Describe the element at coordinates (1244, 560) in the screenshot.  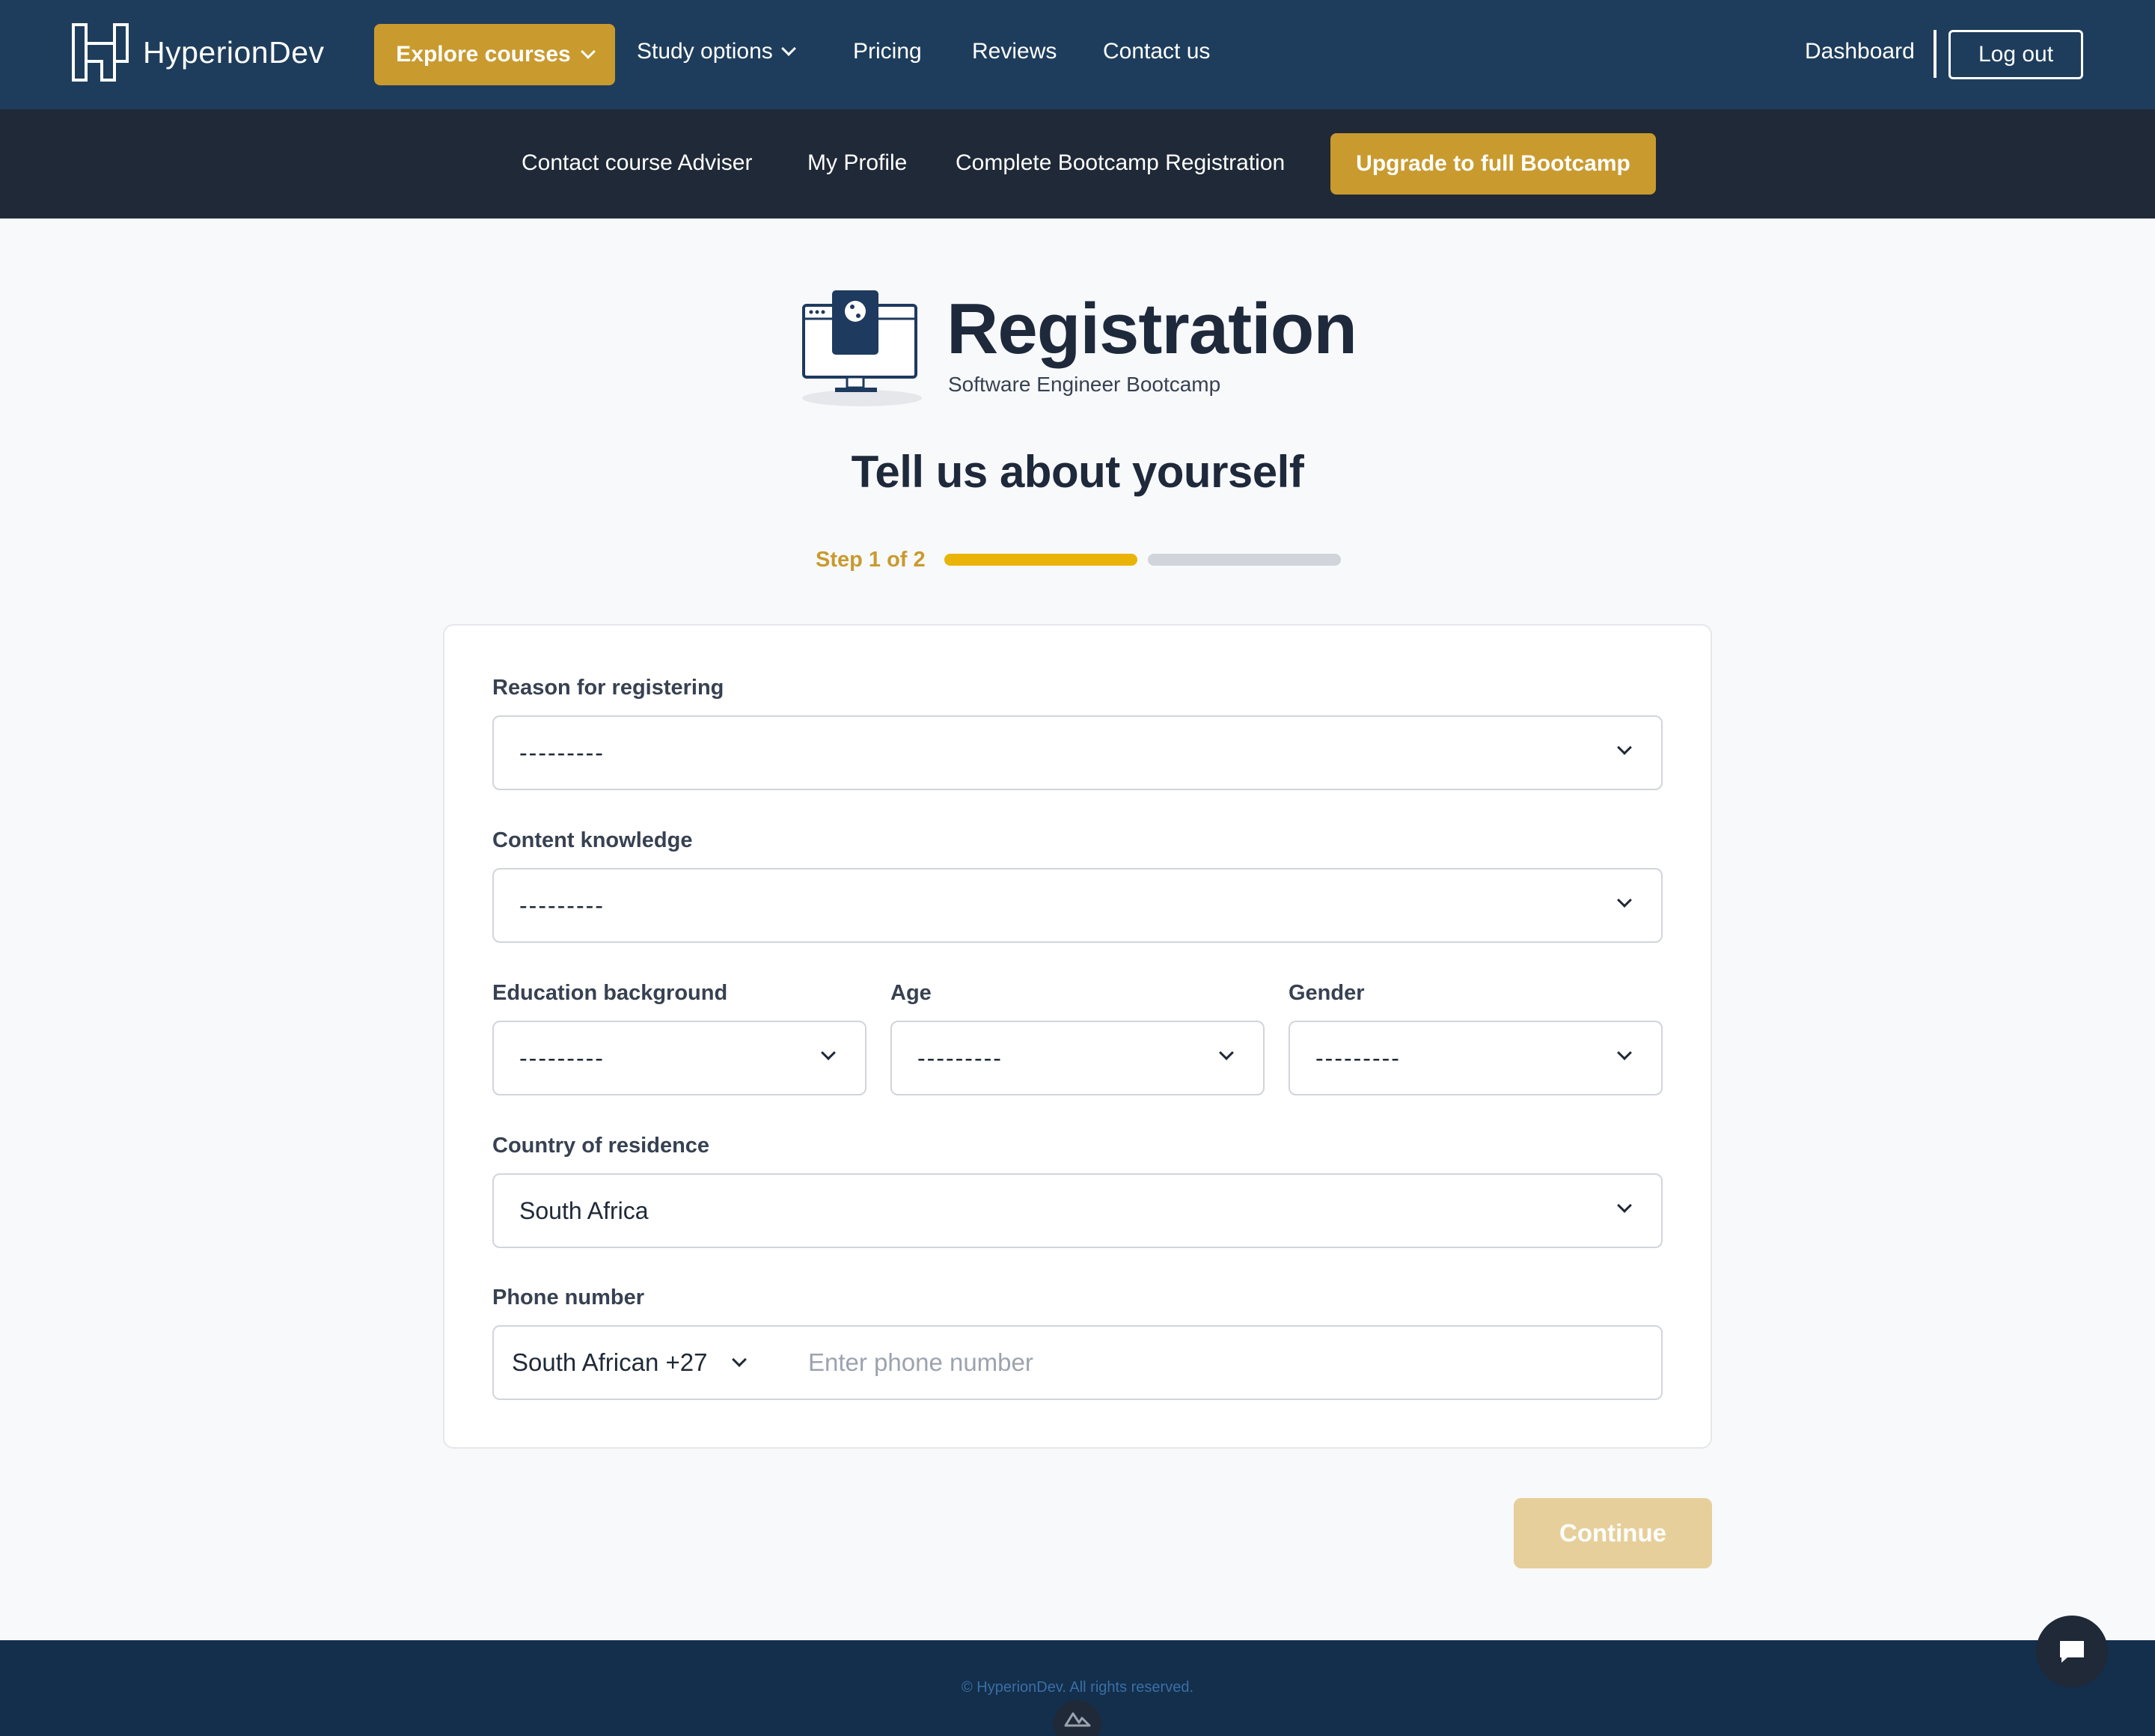
I see `step-progress-remaining` at that location.